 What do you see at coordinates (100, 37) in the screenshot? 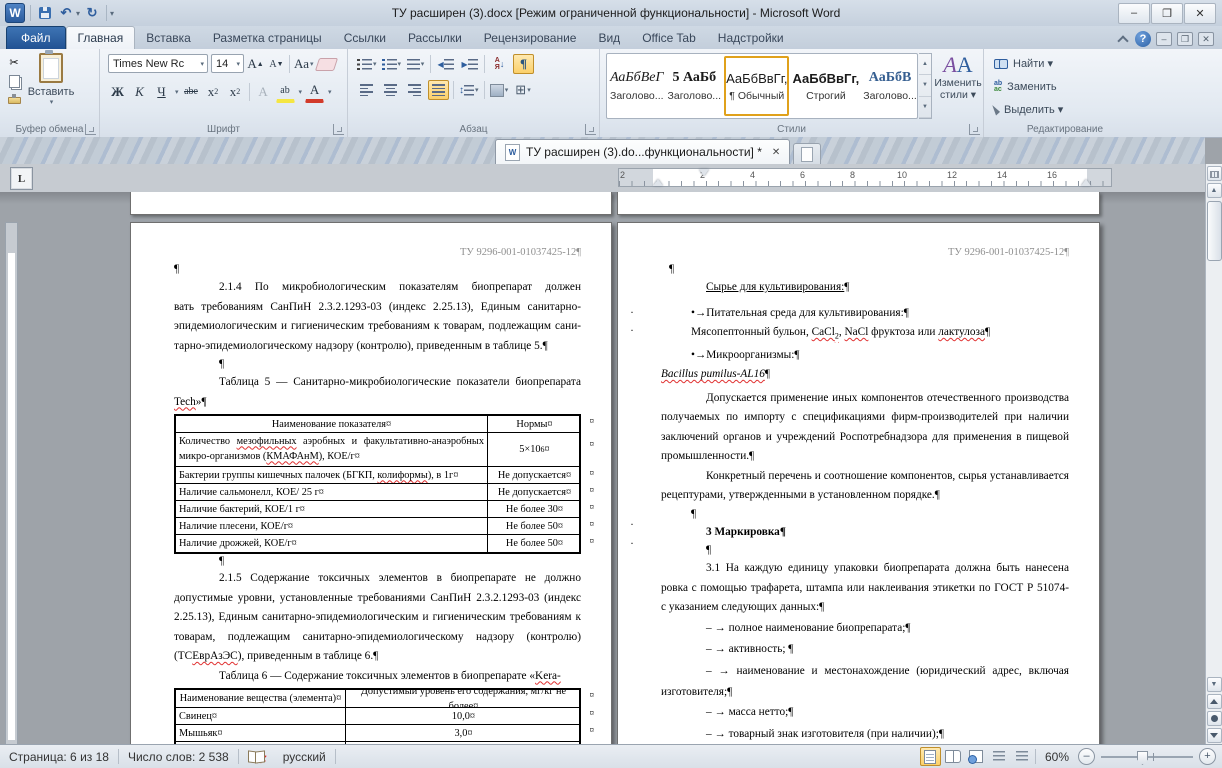
I see `tab-home: Главная` at bounding box center [100, 37].